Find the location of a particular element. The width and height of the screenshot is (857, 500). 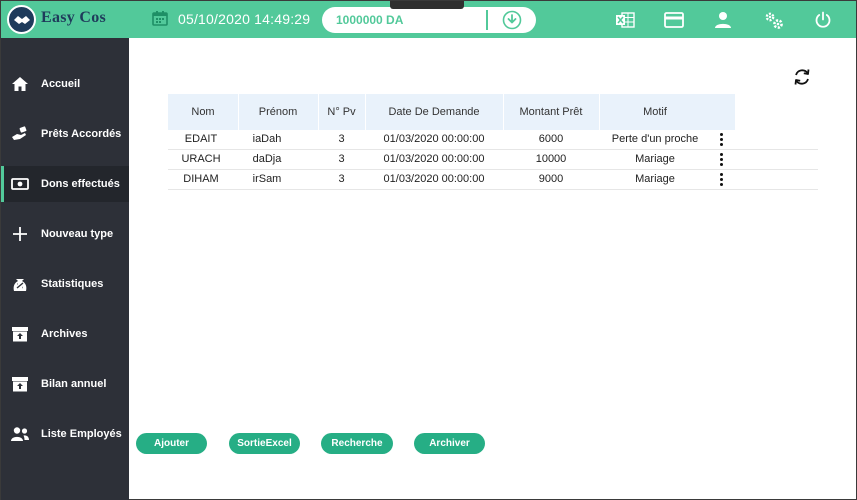

export-excel-button: SortieExcel is located at coordinates (264, 443).